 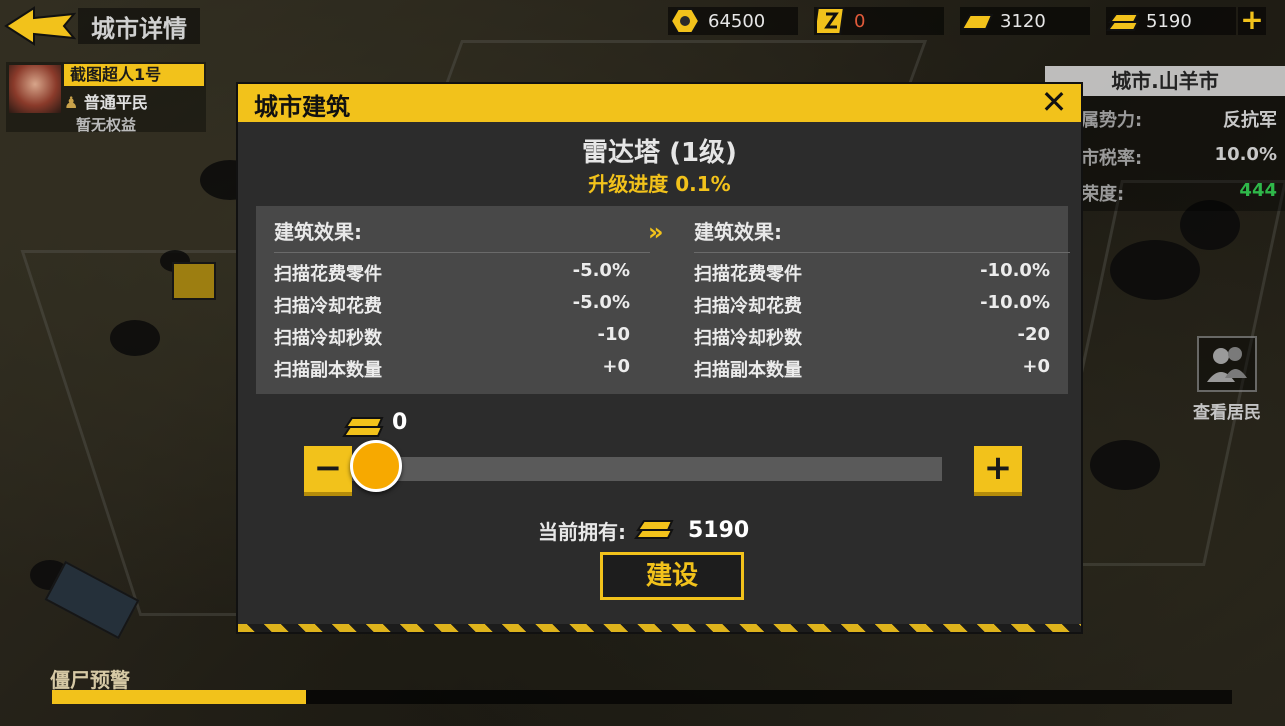 I want to click on page-title: 城市详情, so click(x=139, y=26).